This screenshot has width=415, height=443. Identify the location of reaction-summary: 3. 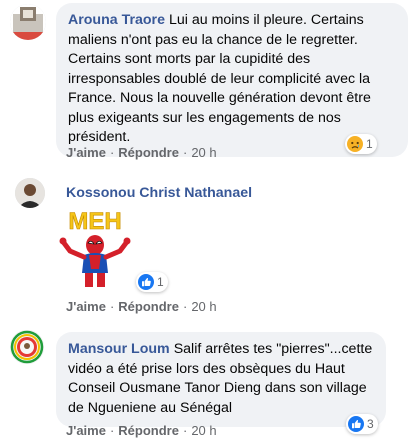
(362, 424).